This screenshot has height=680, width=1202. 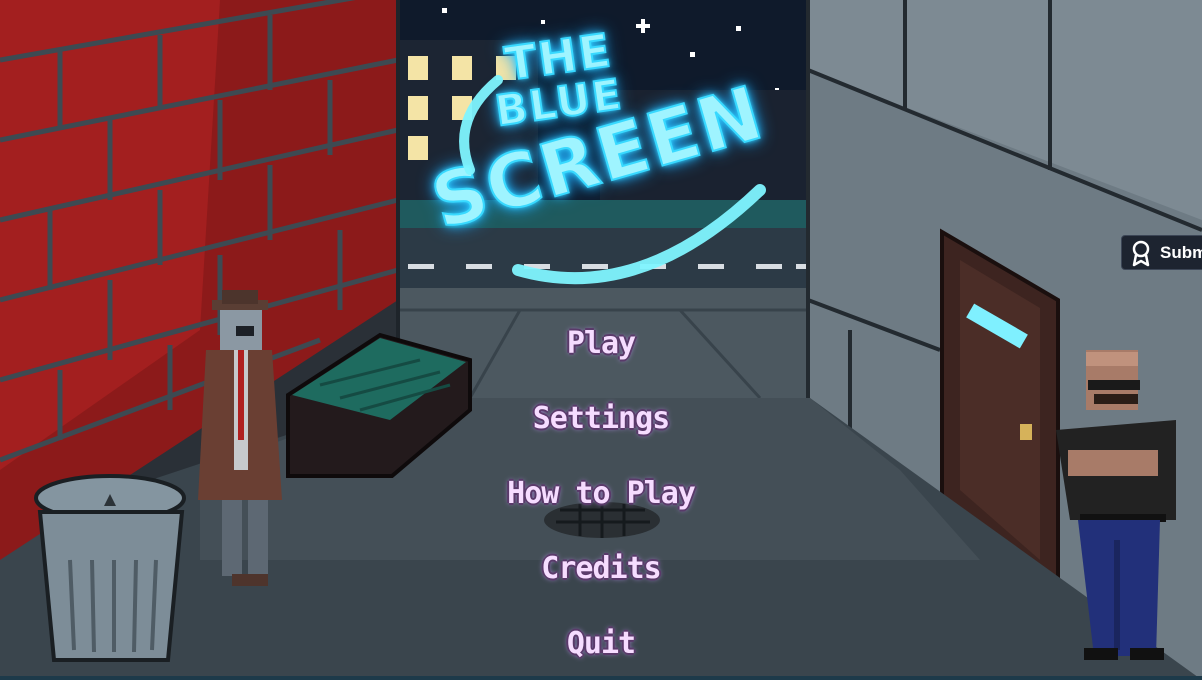 I want to click on menu-settings-button: Settings, so click(x=601, y=418).